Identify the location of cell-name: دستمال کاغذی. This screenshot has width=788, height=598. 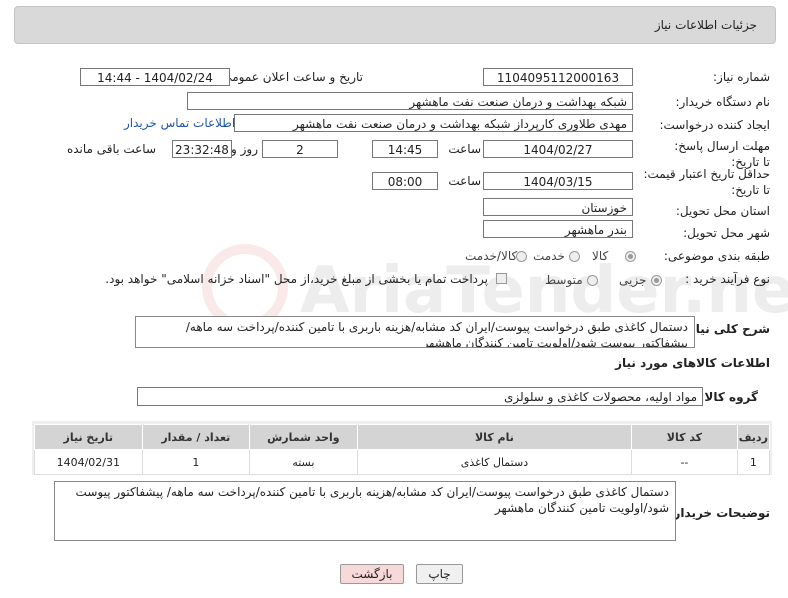
(494, 462).